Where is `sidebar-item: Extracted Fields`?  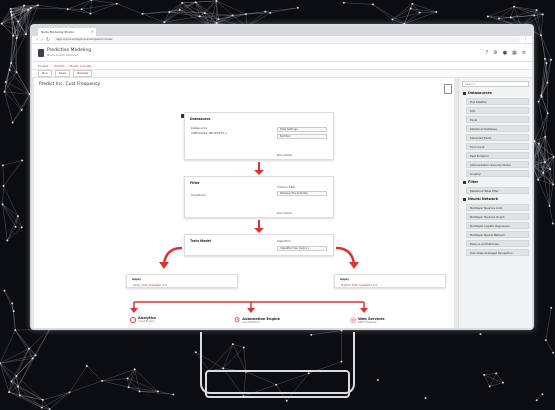
sidebar-item: Extracted Fields is located at coordinates (497, 137).